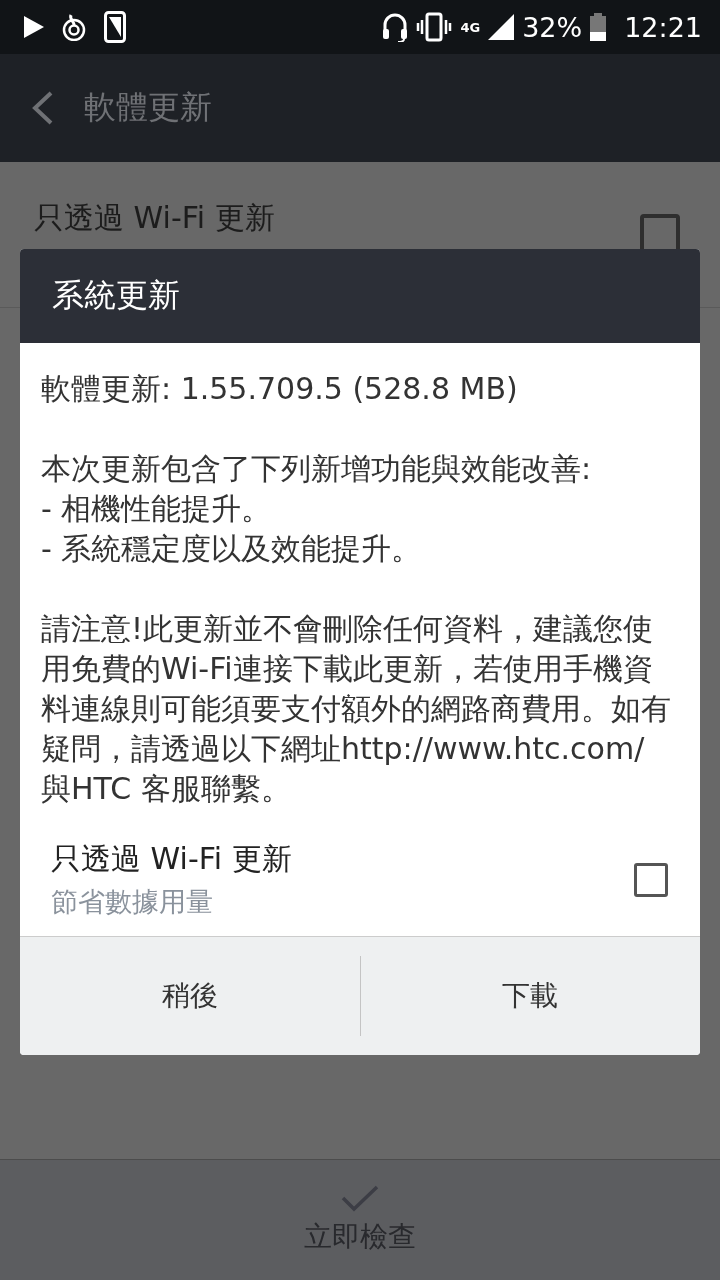 The image size is (720, 1280). I want to click on download-button: 下載, so click(530, 996).